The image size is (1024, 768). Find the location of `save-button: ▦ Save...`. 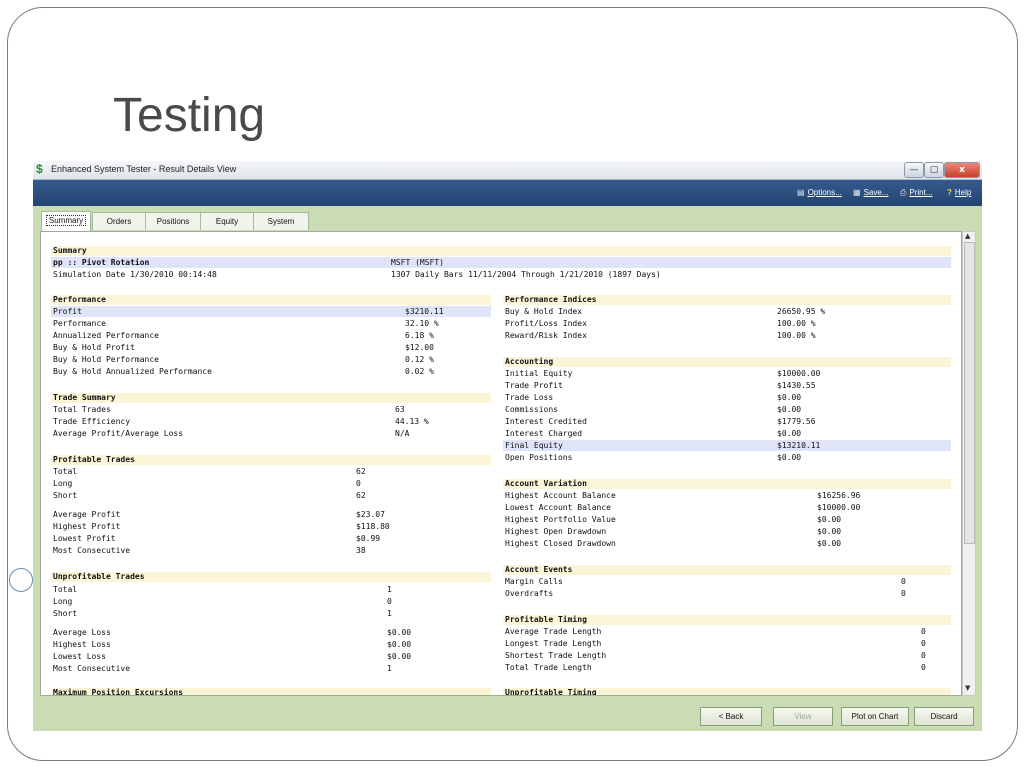

save-button: ▦ Save... is located at coordinates (870, 192).